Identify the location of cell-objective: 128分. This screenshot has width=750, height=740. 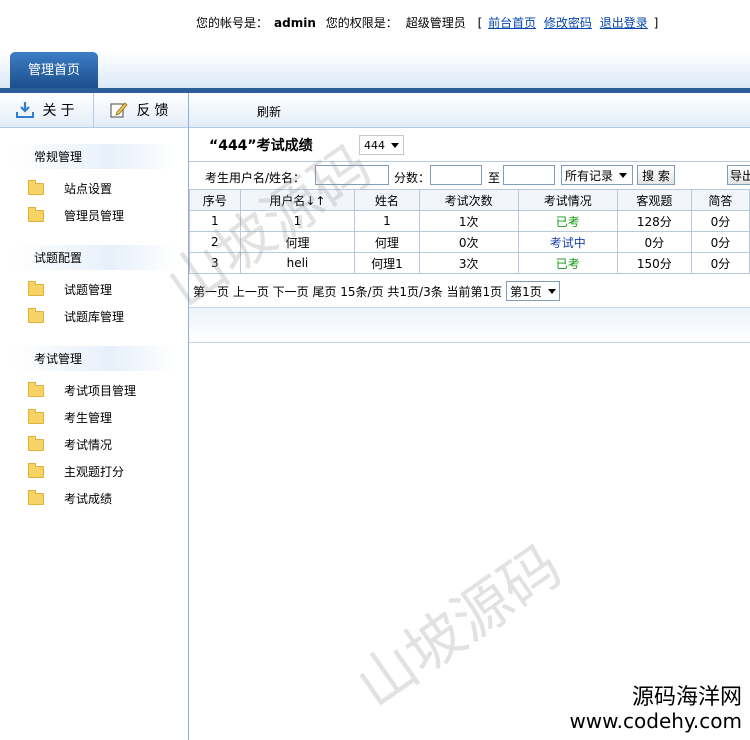
(654, 221).